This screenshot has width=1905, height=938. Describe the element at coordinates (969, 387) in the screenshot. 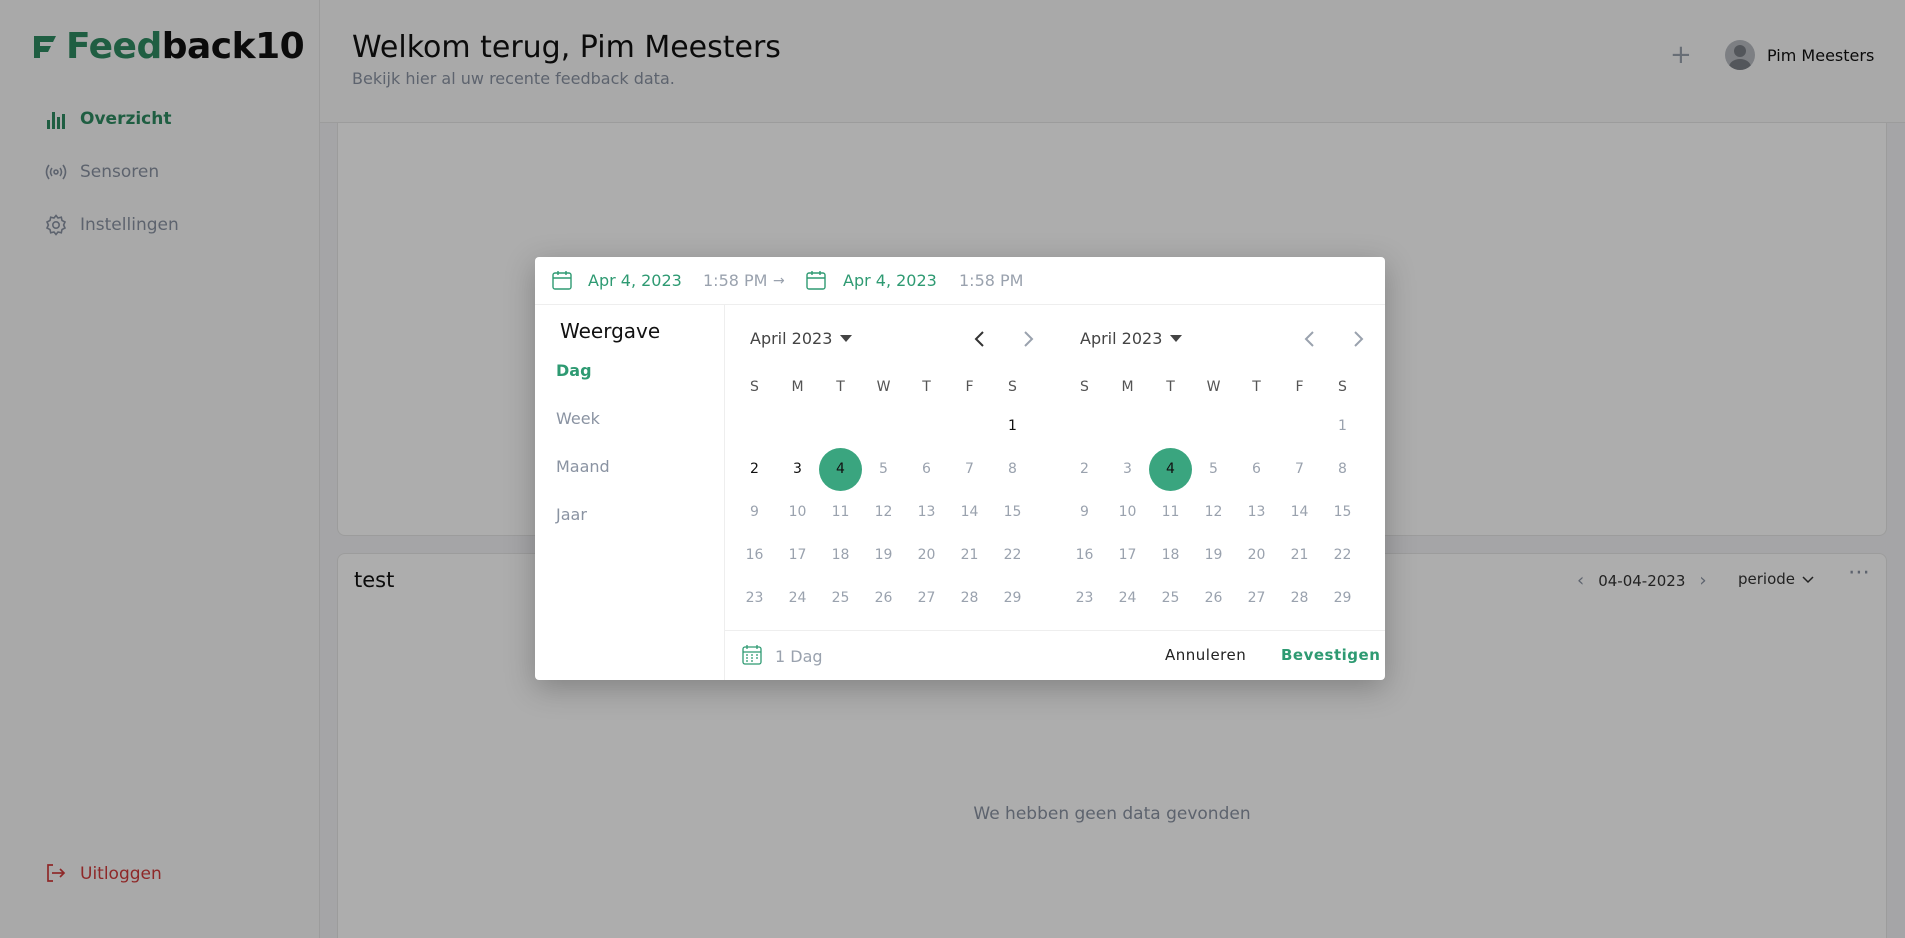

I see `weekday-header: F` at that location.